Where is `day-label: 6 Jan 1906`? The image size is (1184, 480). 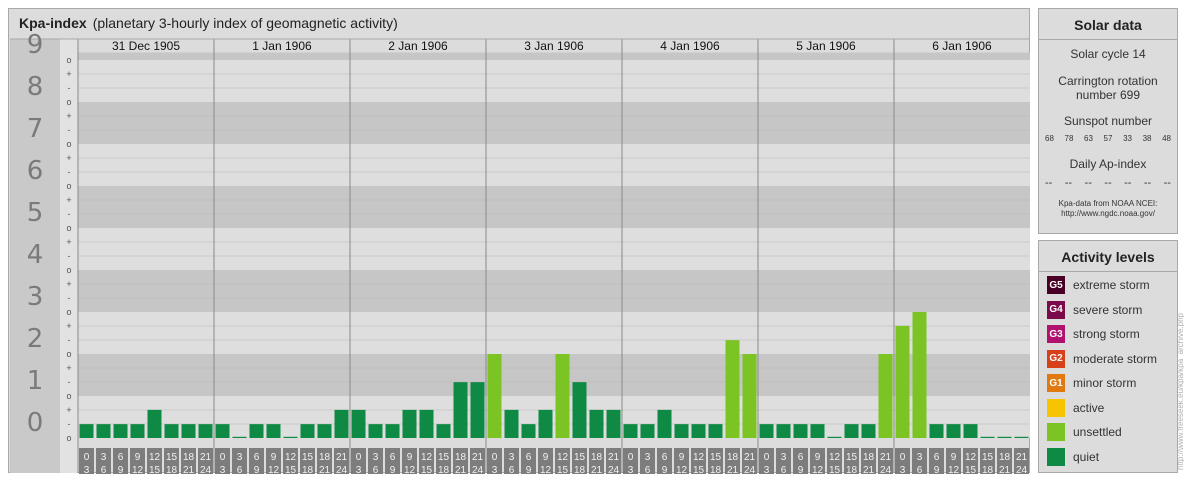 day-label: 6 Jan 1906 is located at coordinates (962, 46).